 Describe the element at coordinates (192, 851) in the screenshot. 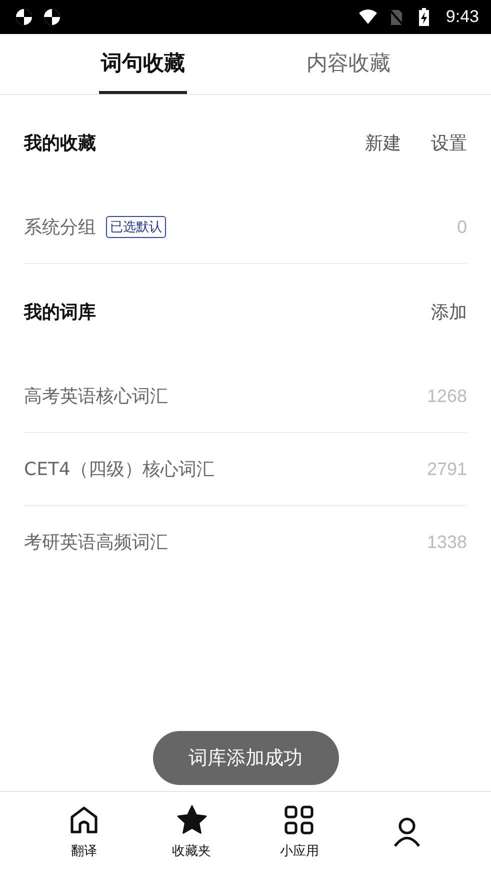

I see `nav-label: 收藏夹` at that location.